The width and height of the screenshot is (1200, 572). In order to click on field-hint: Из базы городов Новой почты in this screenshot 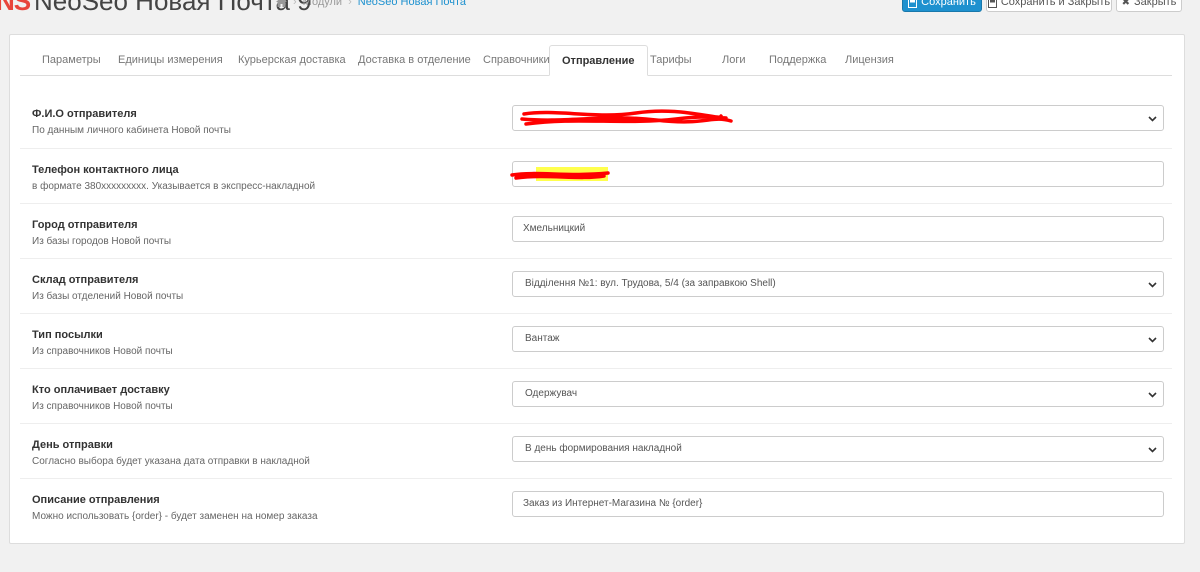, I will do `click(102, 241)`.